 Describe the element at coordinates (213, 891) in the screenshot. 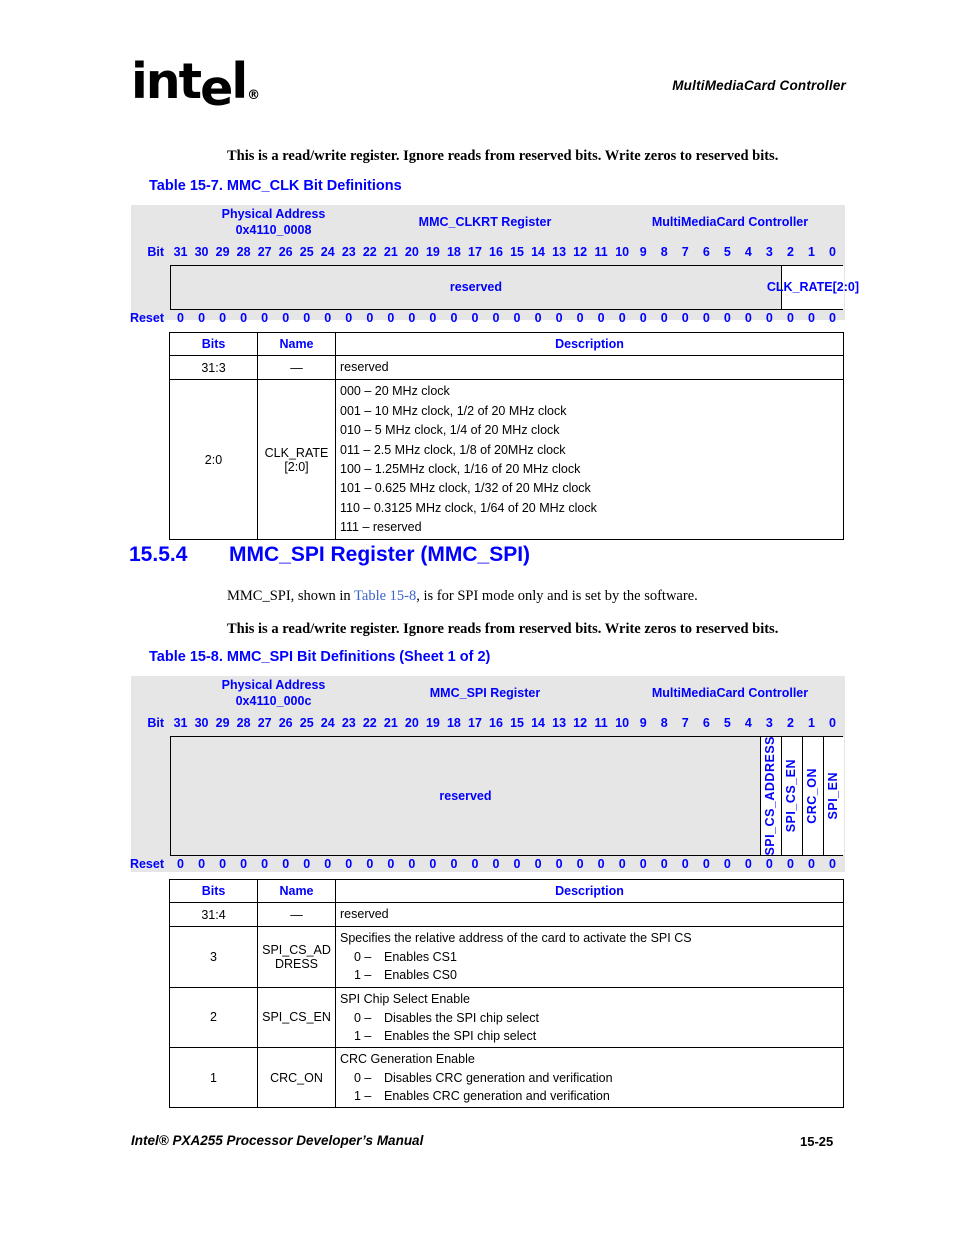

I see `column-header-bits: Bits` at that location.